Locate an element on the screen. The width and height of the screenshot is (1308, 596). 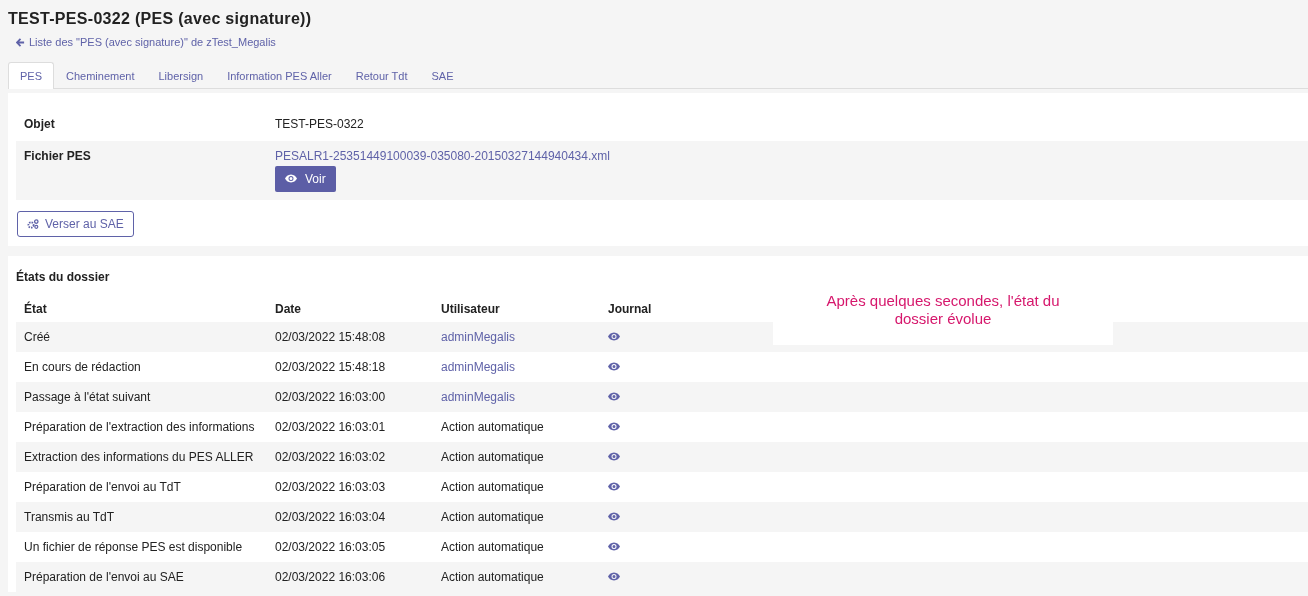
column-header: Date is located at coordinates (288, 308).